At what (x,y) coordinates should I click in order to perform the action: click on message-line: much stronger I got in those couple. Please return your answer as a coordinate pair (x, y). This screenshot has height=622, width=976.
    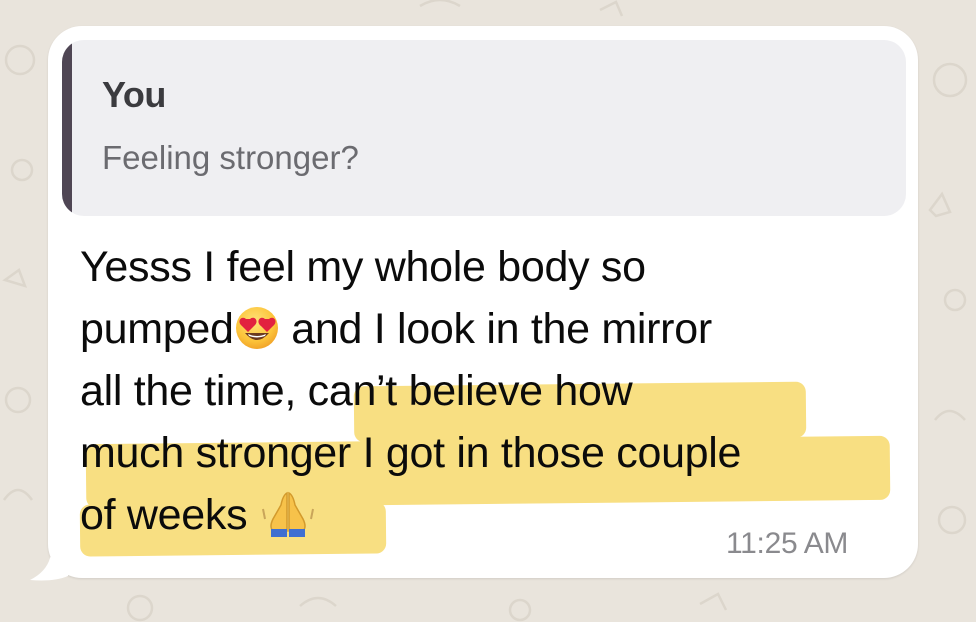
    Looking at the image, I should click on (410, 453).